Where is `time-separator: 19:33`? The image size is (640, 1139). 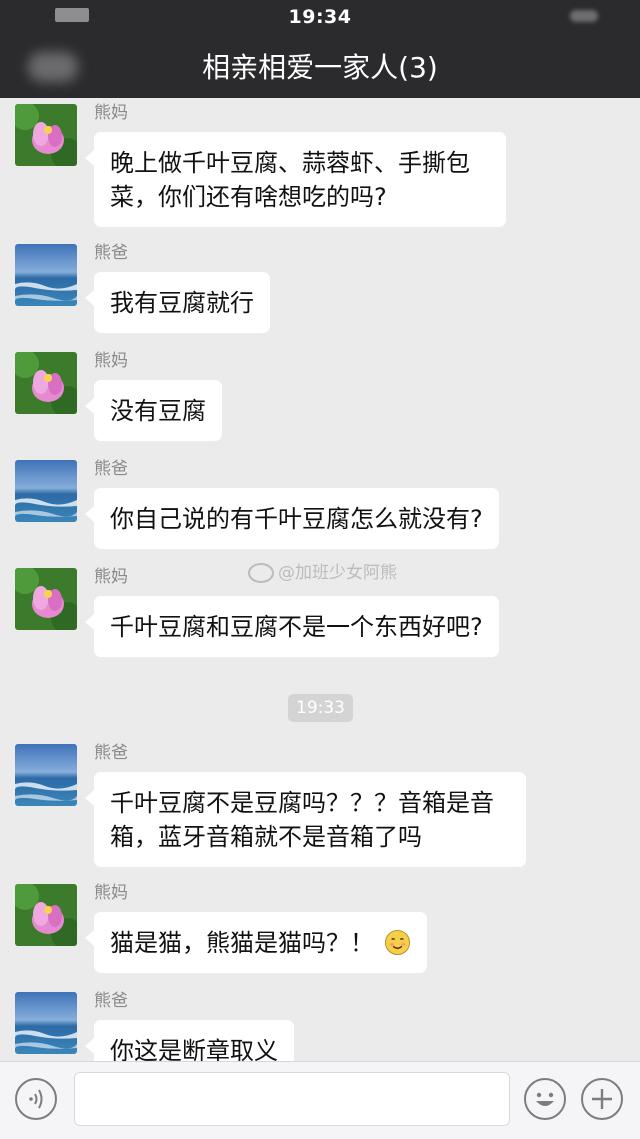
time-separator: 19:33 is located at coordinates (320, 708).